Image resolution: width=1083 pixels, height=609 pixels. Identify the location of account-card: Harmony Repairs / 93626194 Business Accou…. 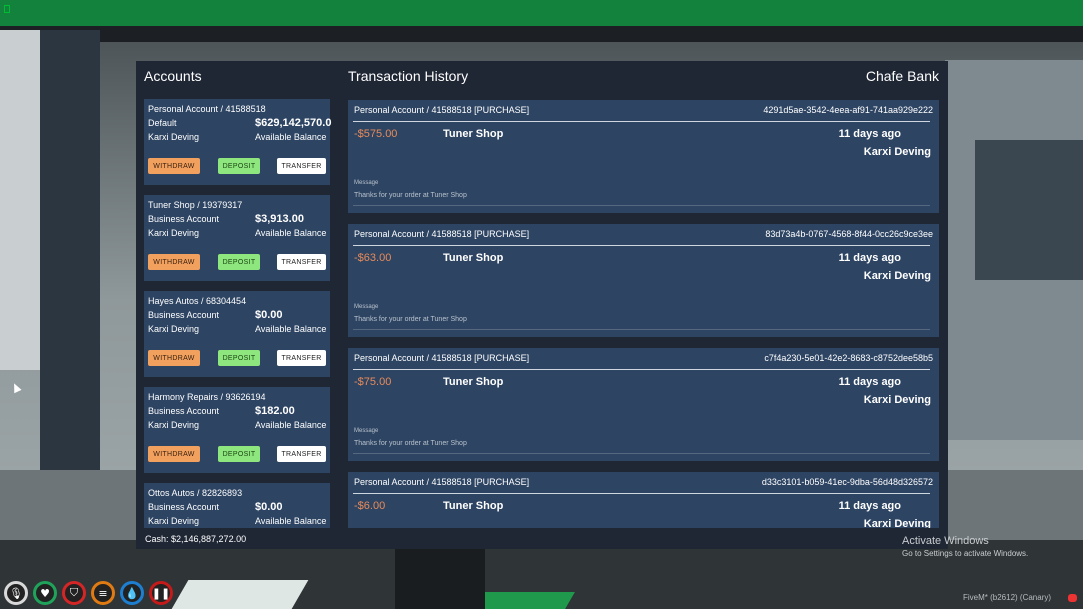
(237, 430).